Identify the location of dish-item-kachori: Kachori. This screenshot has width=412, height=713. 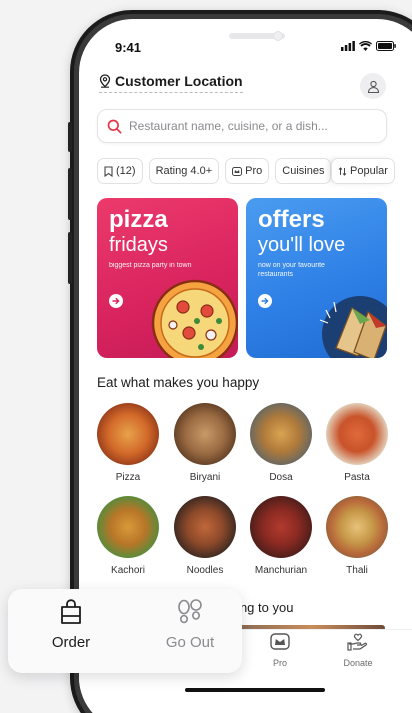
(128, 536).